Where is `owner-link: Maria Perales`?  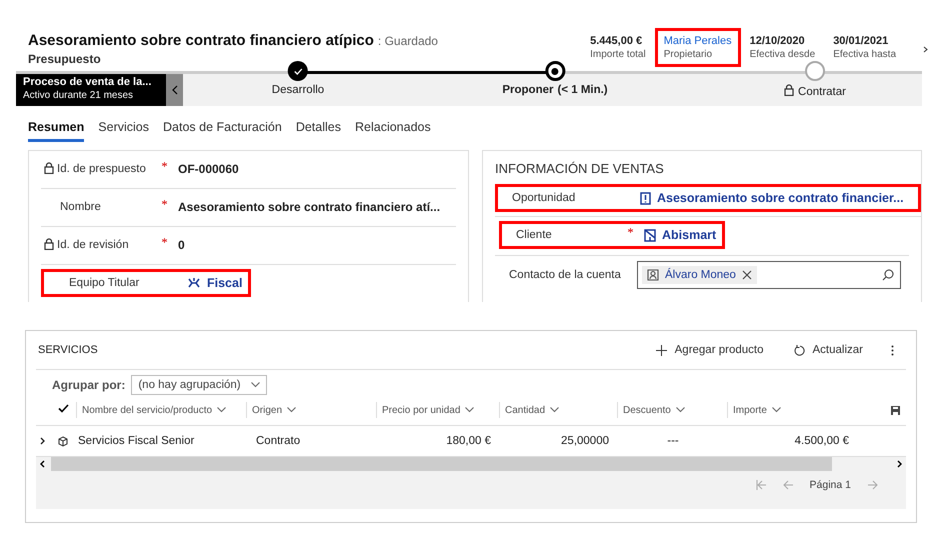
owner-link: Maria Perales is located at coordinates (698, 41).